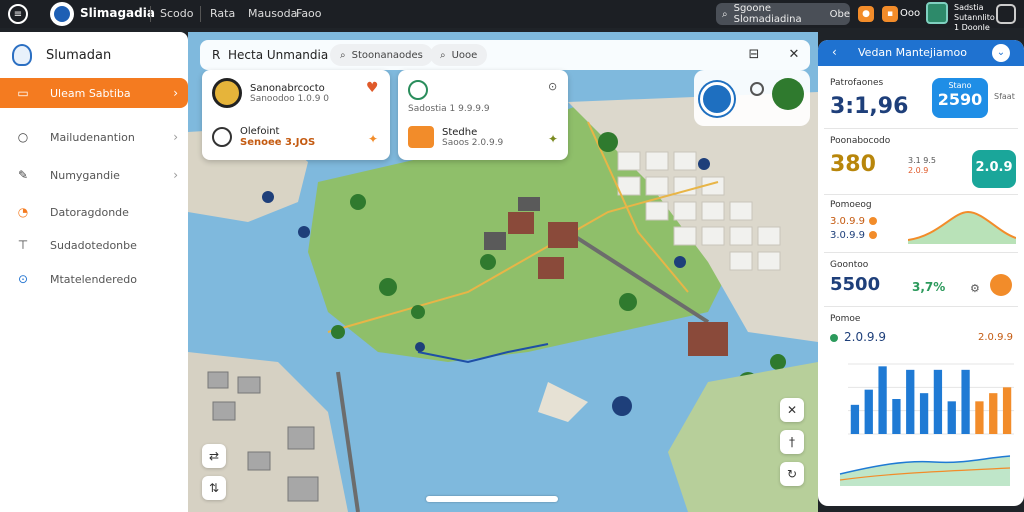 This screenshot has height=512, width=1024. I want to click on legend-line: 3.1 9.5, so click(922, 160).